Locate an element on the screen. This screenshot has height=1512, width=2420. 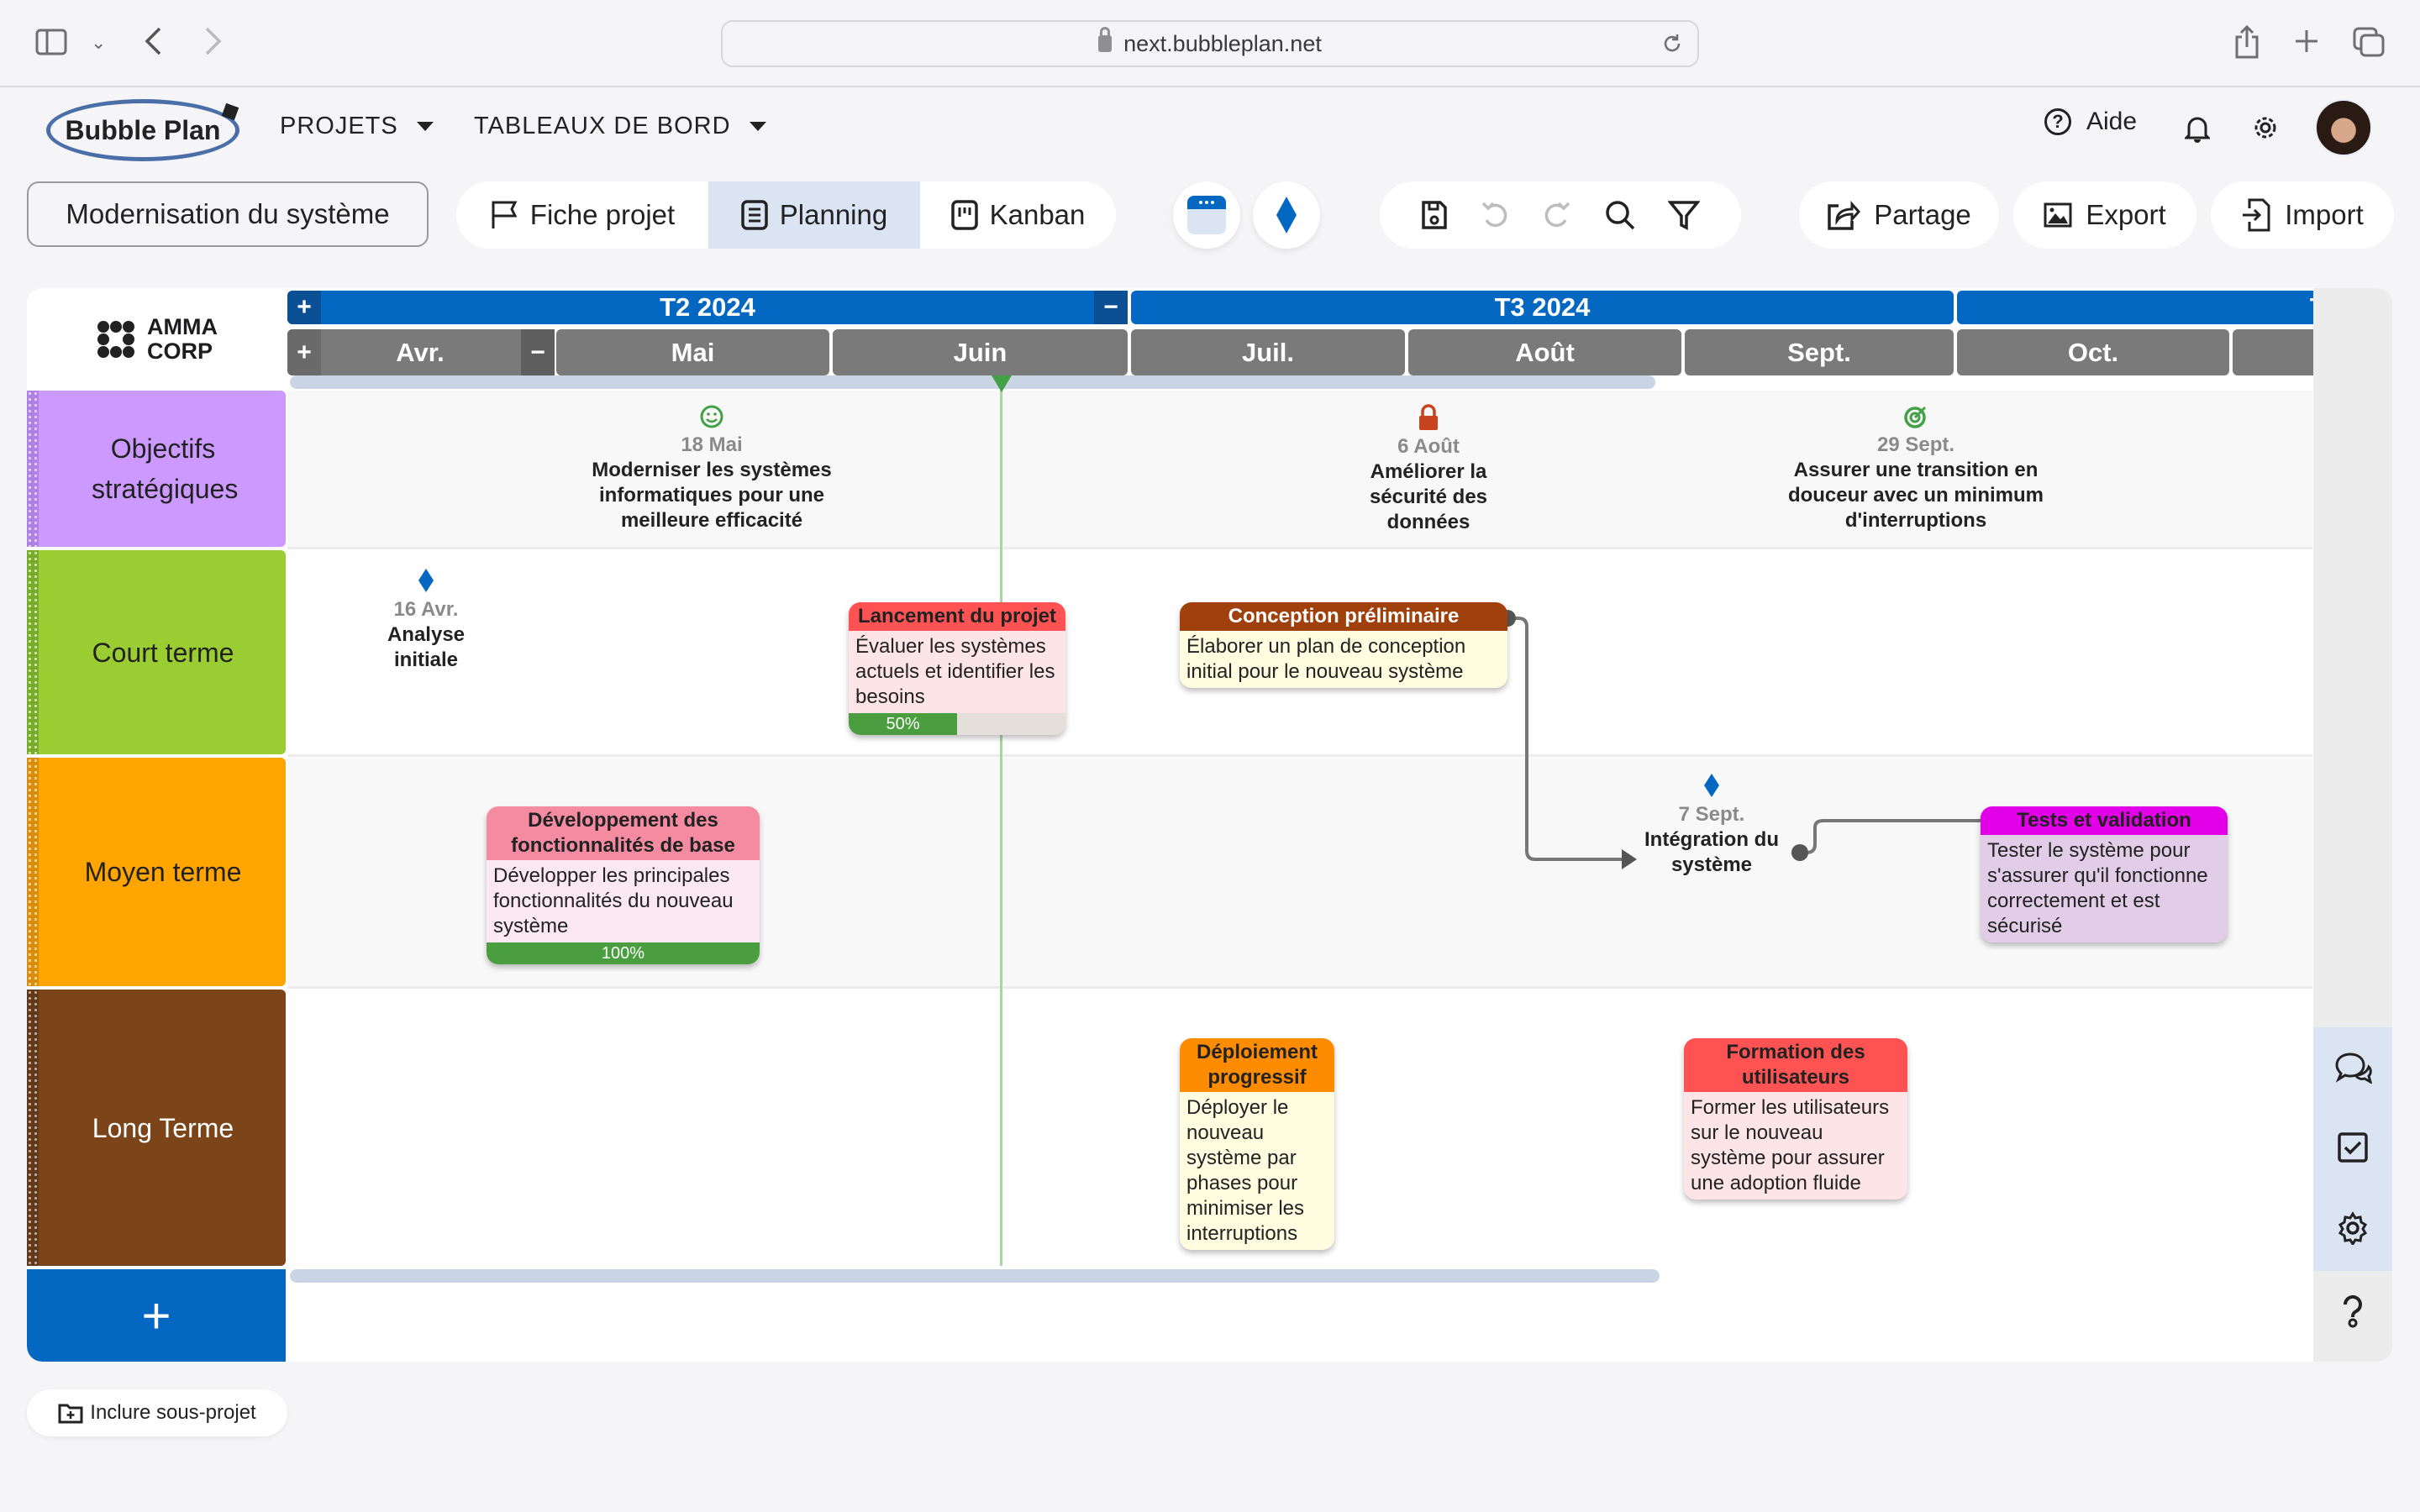
help-question-icon is located at coordinates (2352, 1311).